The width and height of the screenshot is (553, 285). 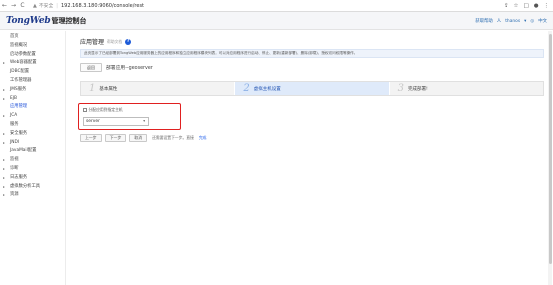 I want to click on language-switch: 中文, so click(x=542, y=21).